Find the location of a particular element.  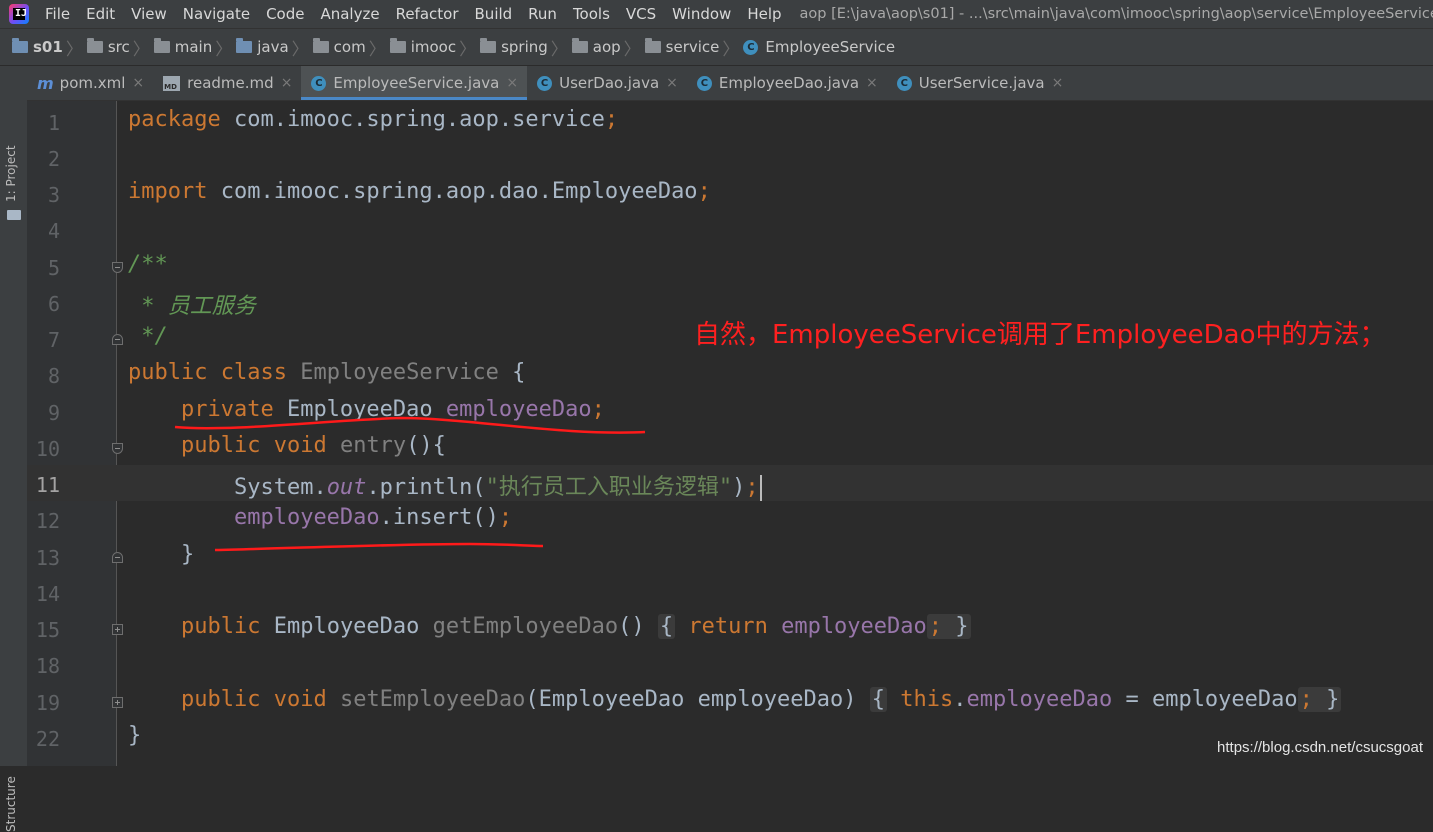

menu-help: Help is located at coordinates (764, 14).